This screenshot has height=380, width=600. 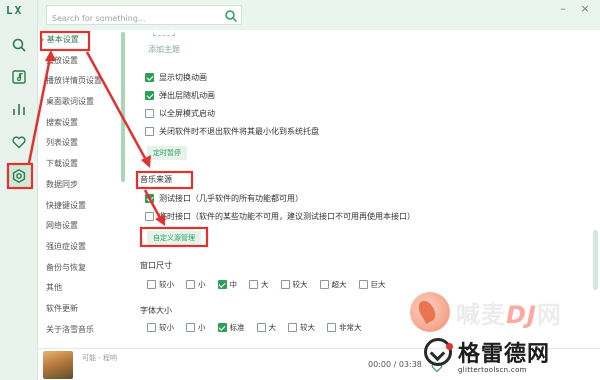 What do you see at coordinates (156, 265) in the screenshot?
I see `window-size-title: 窗口尺寸` at bounding box center [156, 265].